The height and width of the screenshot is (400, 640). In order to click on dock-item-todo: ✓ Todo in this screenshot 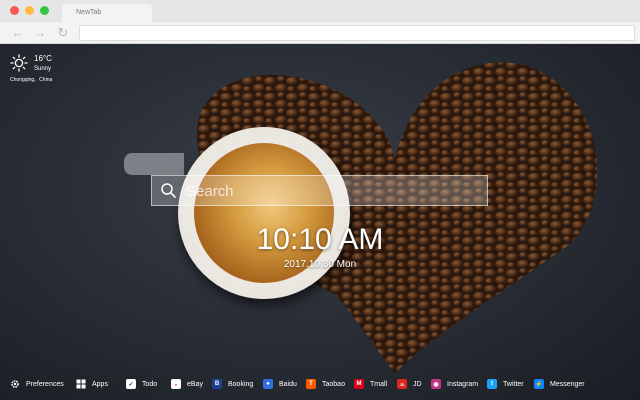, I will do `click(141, 384)`.